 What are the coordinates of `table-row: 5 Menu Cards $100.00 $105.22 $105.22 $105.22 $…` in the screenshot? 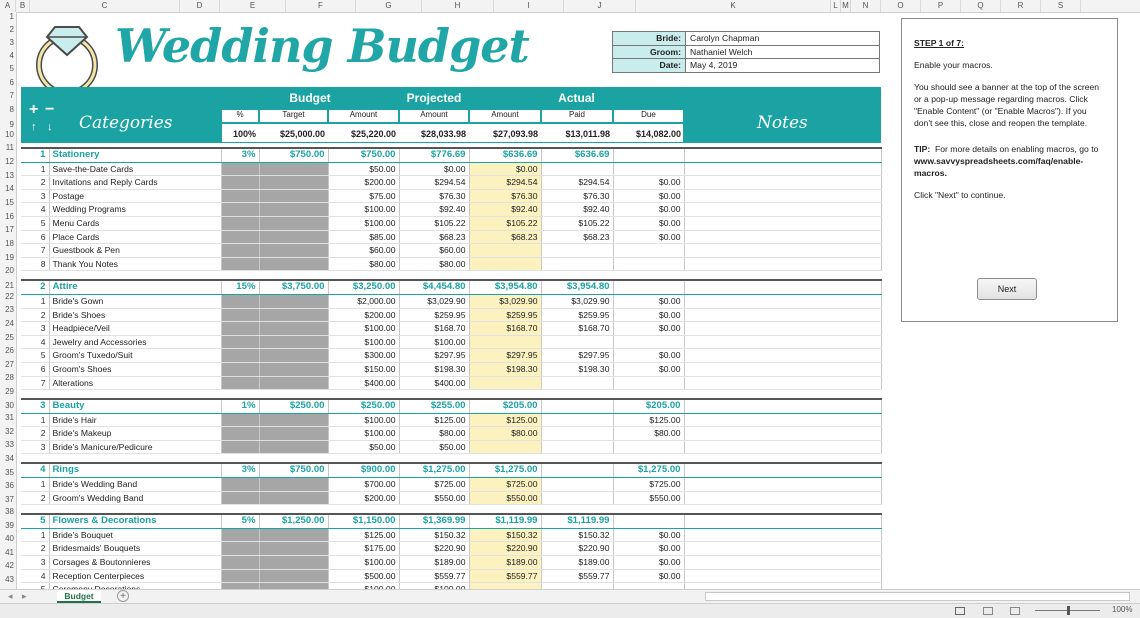 It's located at (451, 223).